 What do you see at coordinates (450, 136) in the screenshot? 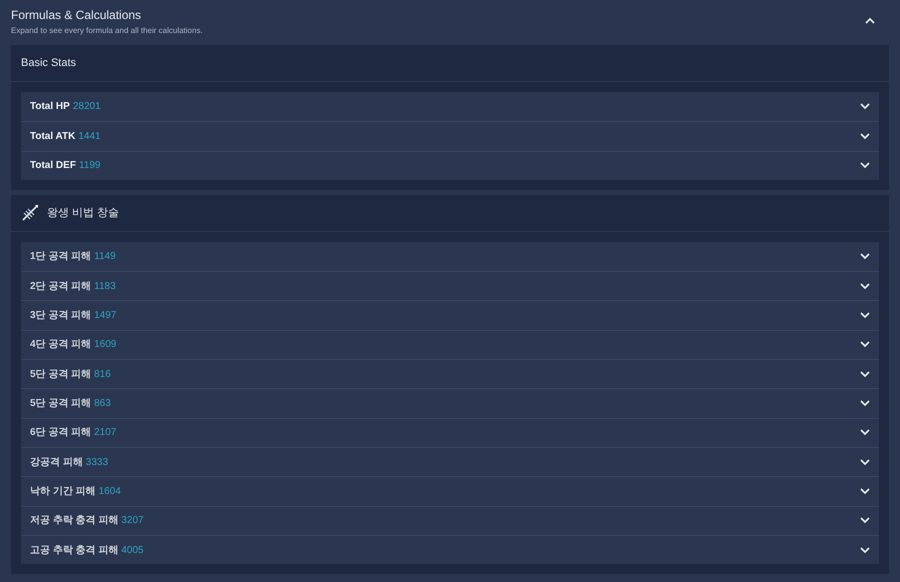
I see `formula-row: Total ATK 1441` at bounding box center [450, 136].